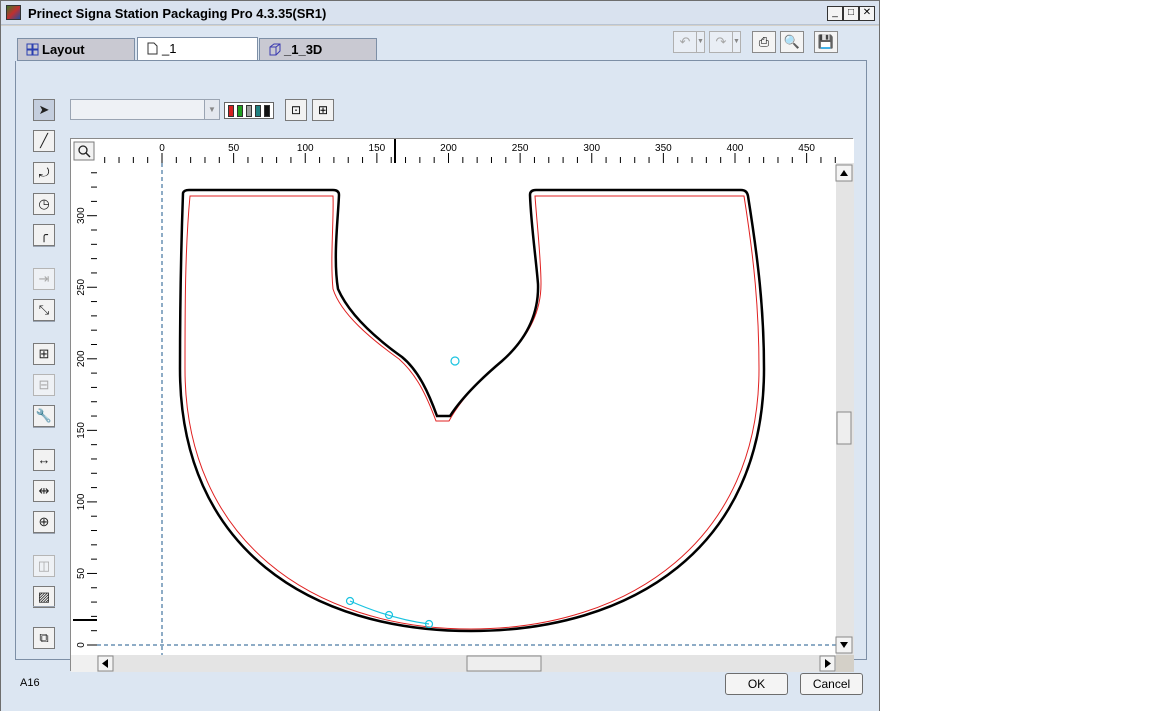 The height and width of the screenshot is (720, 1152). Describe the element at coordinates (274, 49) in the screenshot. I see `cube-3d-icon` at that location.